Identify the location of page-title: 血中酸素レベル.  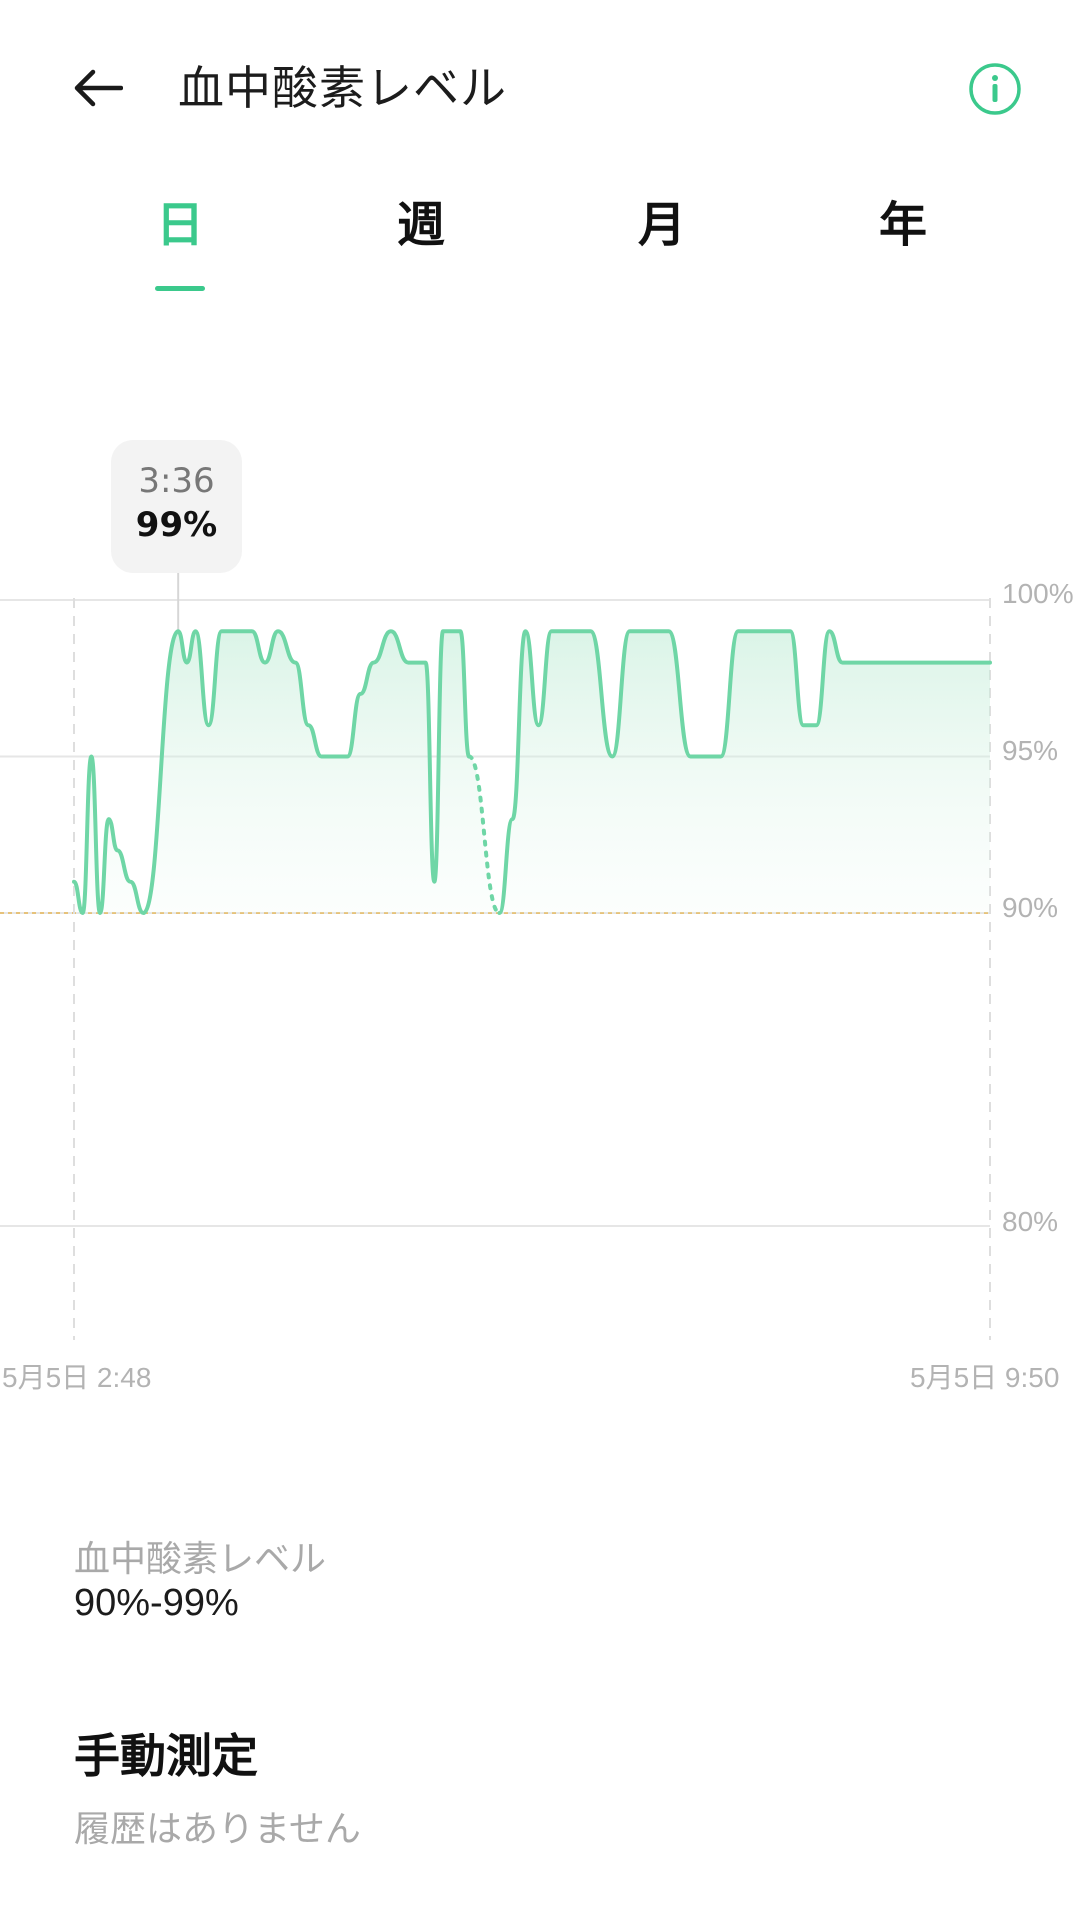
(342, 88).